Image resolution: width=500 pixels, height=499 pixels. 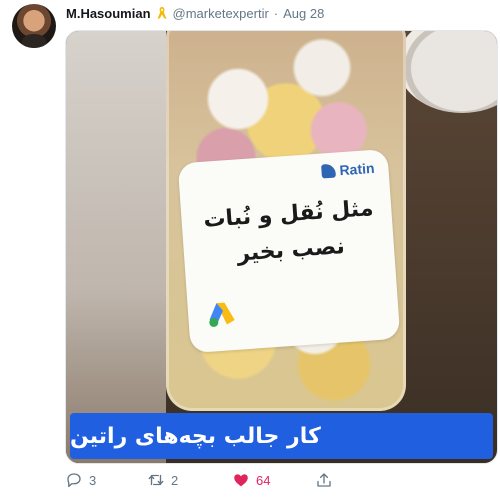 I want to click on photo-saucer, so click(x=447, y=72).